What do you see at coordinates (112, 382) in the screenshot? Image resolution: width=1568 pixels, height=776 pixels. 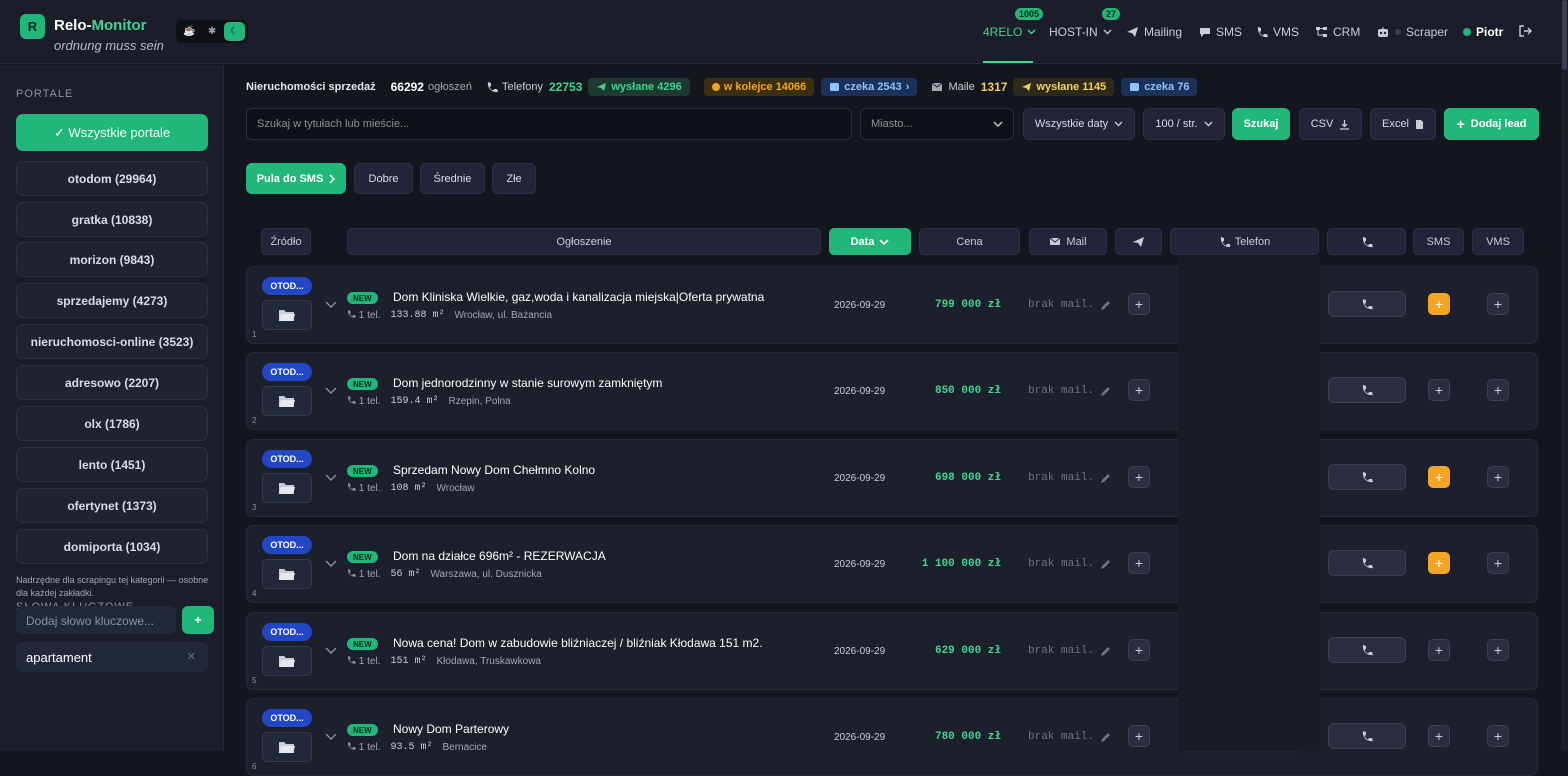 I see `portal-adresowo: adresowo (2207)` at bounding box center [112, 382].